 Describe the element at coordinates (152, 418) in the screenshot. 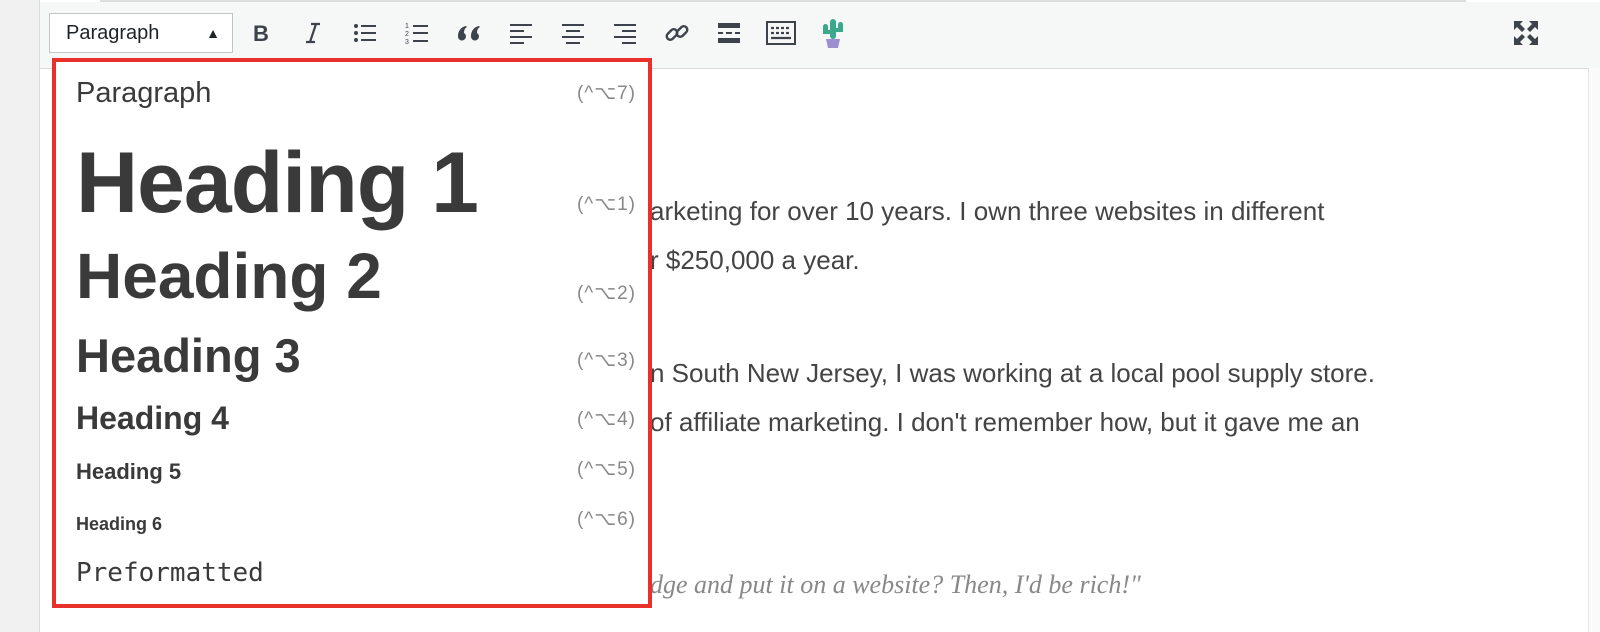

I see `format-option-label: Heading 4` at that location.